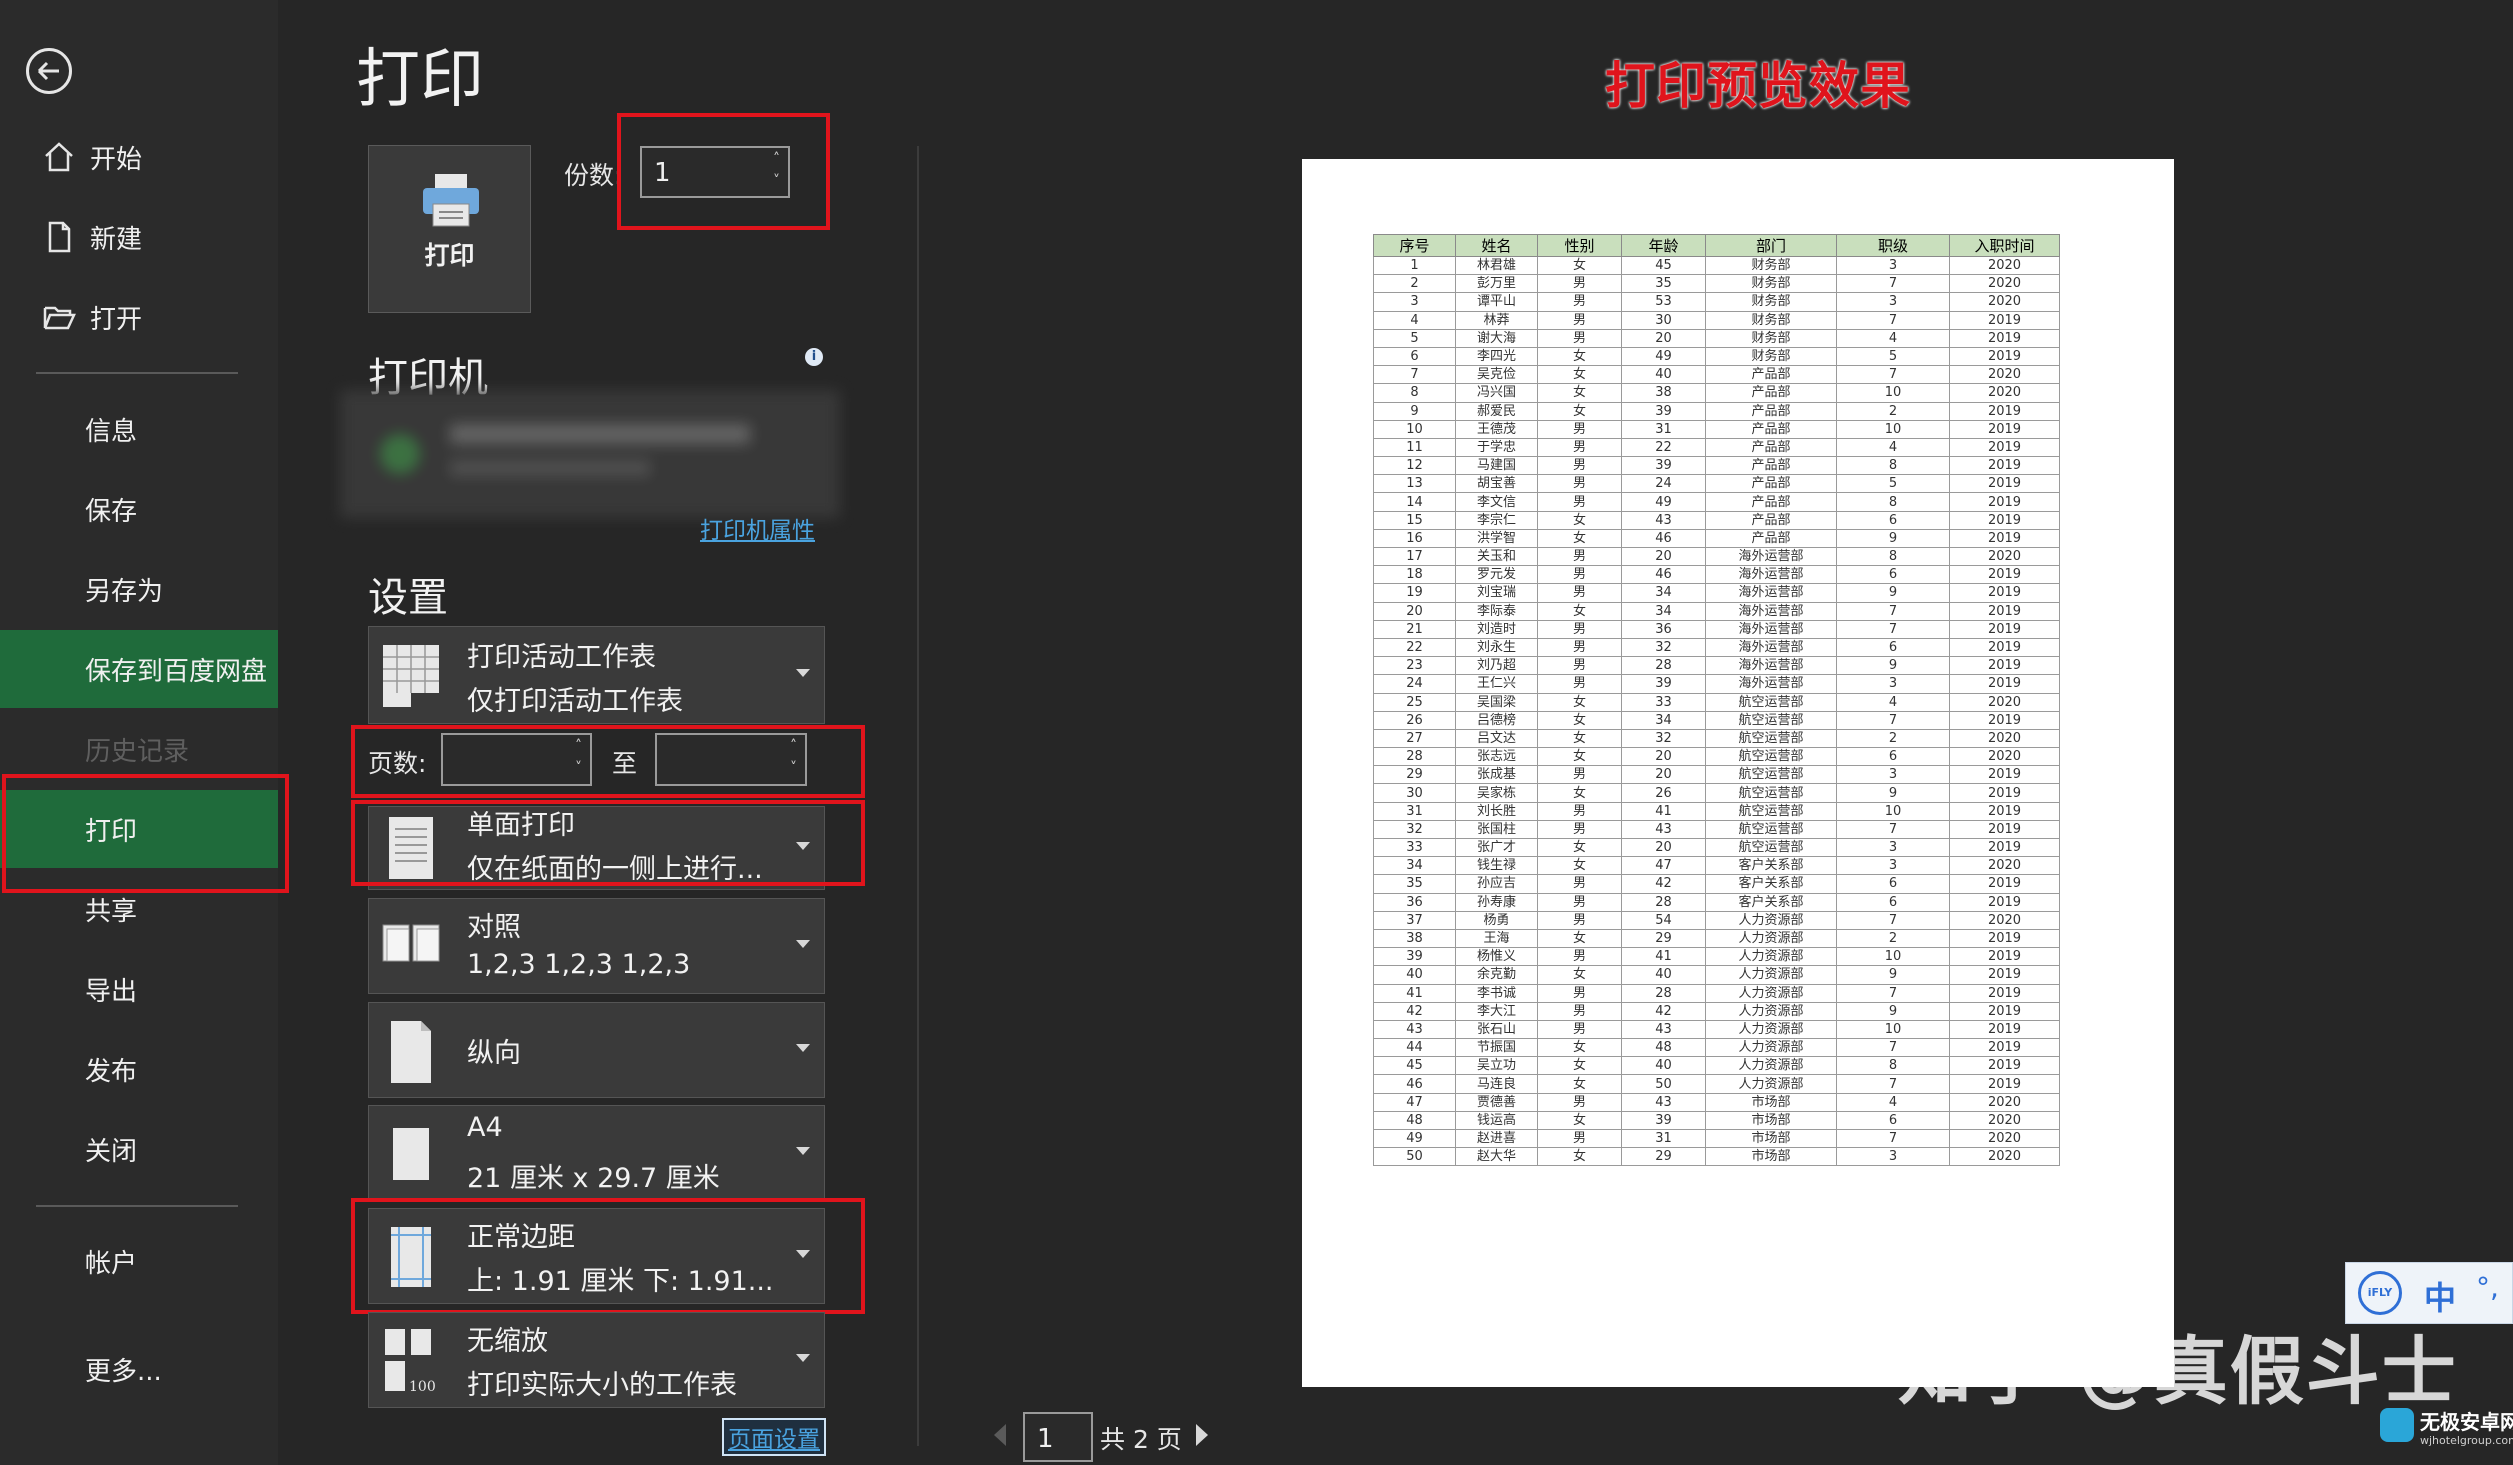  I want to click on table-cell: 43, so click(1663, 520).